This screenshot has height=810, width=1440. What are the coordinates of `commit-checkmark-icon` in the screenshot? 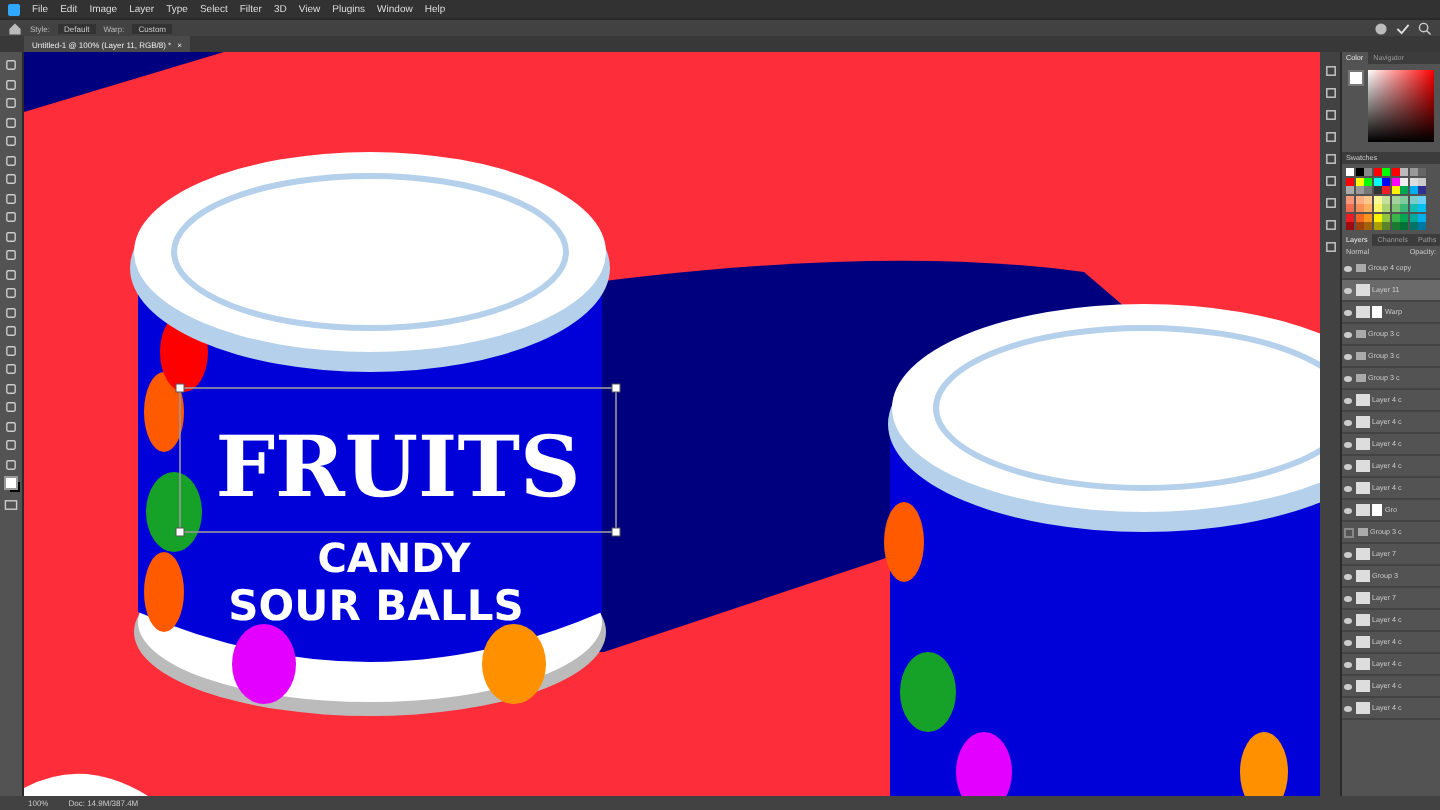 It's located at (1403, 28).